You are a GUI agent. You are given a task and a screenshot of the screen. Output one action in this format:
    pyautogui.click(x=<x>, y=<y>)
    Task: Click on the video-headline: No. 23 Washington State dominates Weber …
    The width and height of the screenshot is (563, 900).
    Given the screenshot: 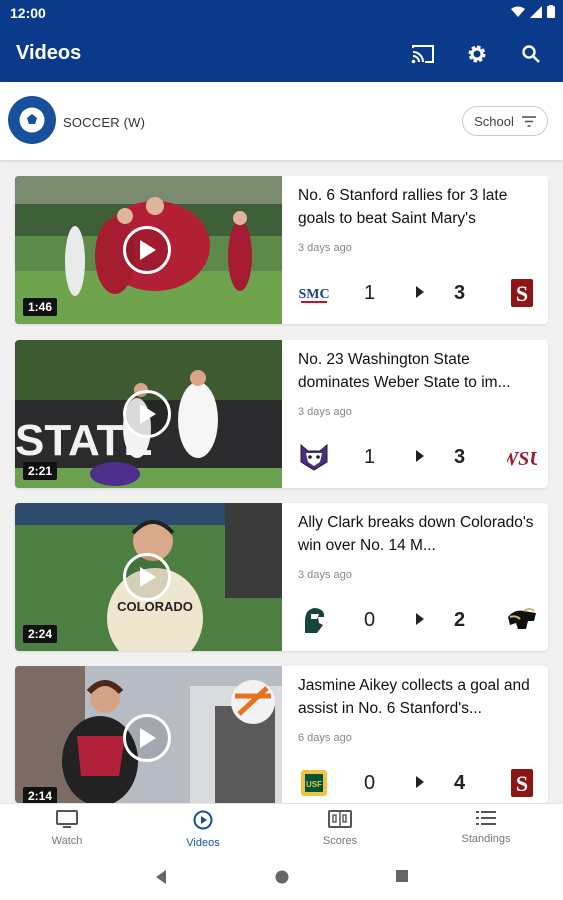 What is the action you would take?
    pyautogui.click(x=418, y=371)
    